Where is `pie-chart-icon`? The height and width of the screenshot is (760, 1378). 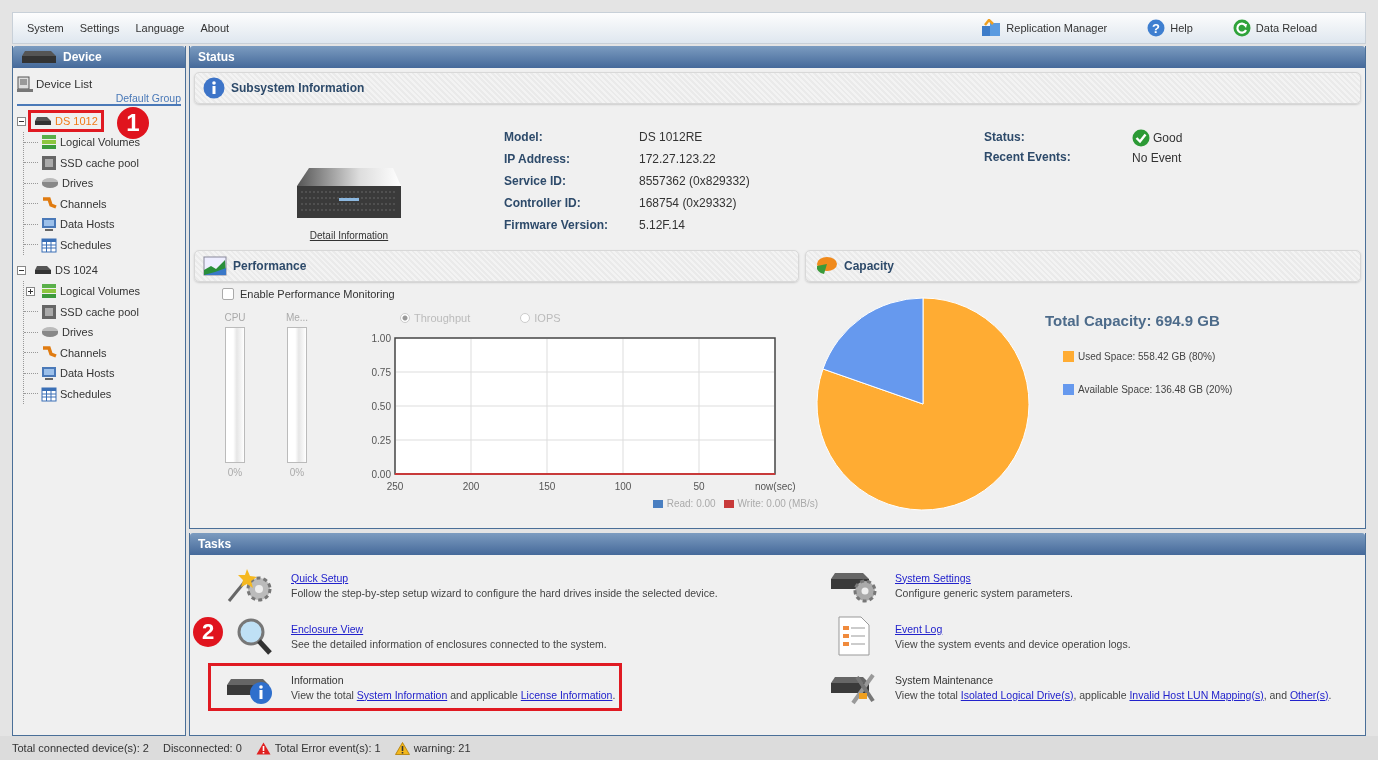 pie-chart-icon is located at coordinates (826, 266).